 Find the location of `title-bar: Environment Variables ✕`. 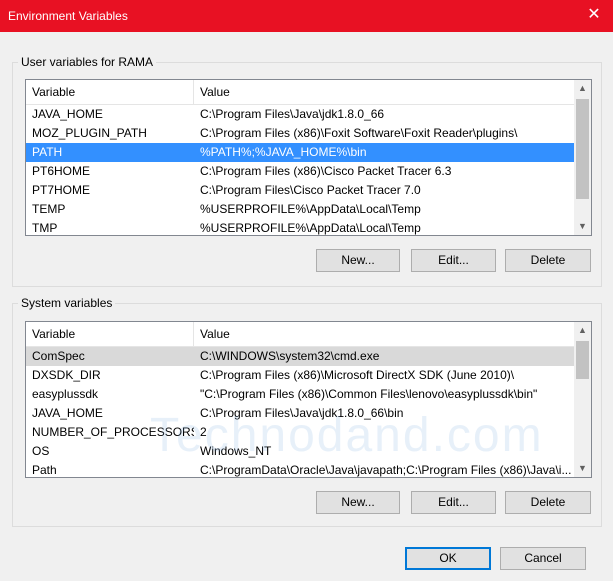

title-bar: Environment Variables ✕ is located at coordinates (306, 16).